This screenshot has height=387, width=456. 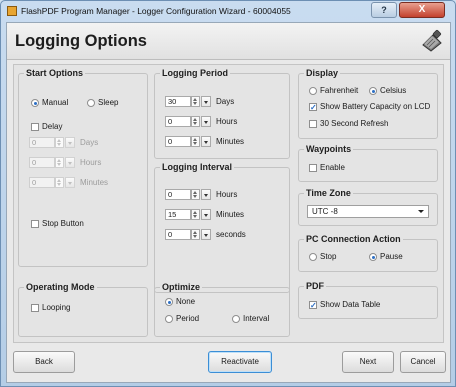 I want to click on delay-days-dropdown, so click(x=70, y=142).